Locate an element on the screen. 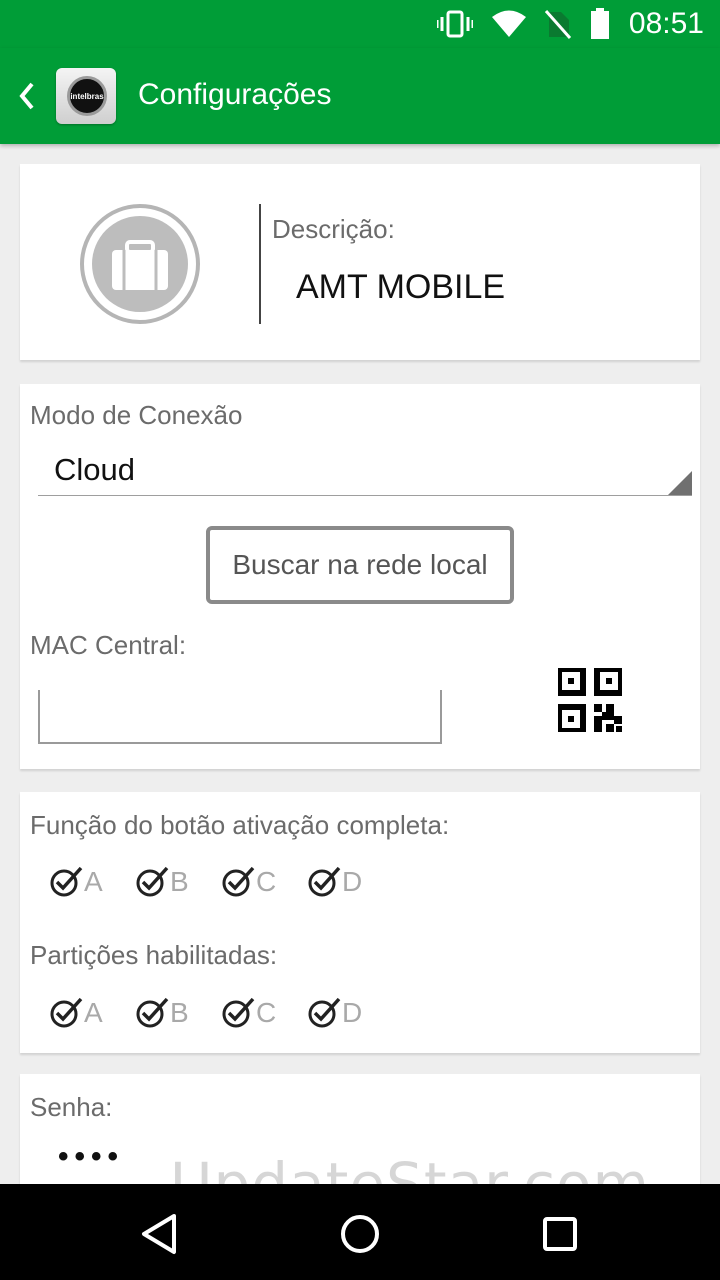 This screenshot has width=720, height=1280. vibrate-icon is located at coordinates (454, 24).